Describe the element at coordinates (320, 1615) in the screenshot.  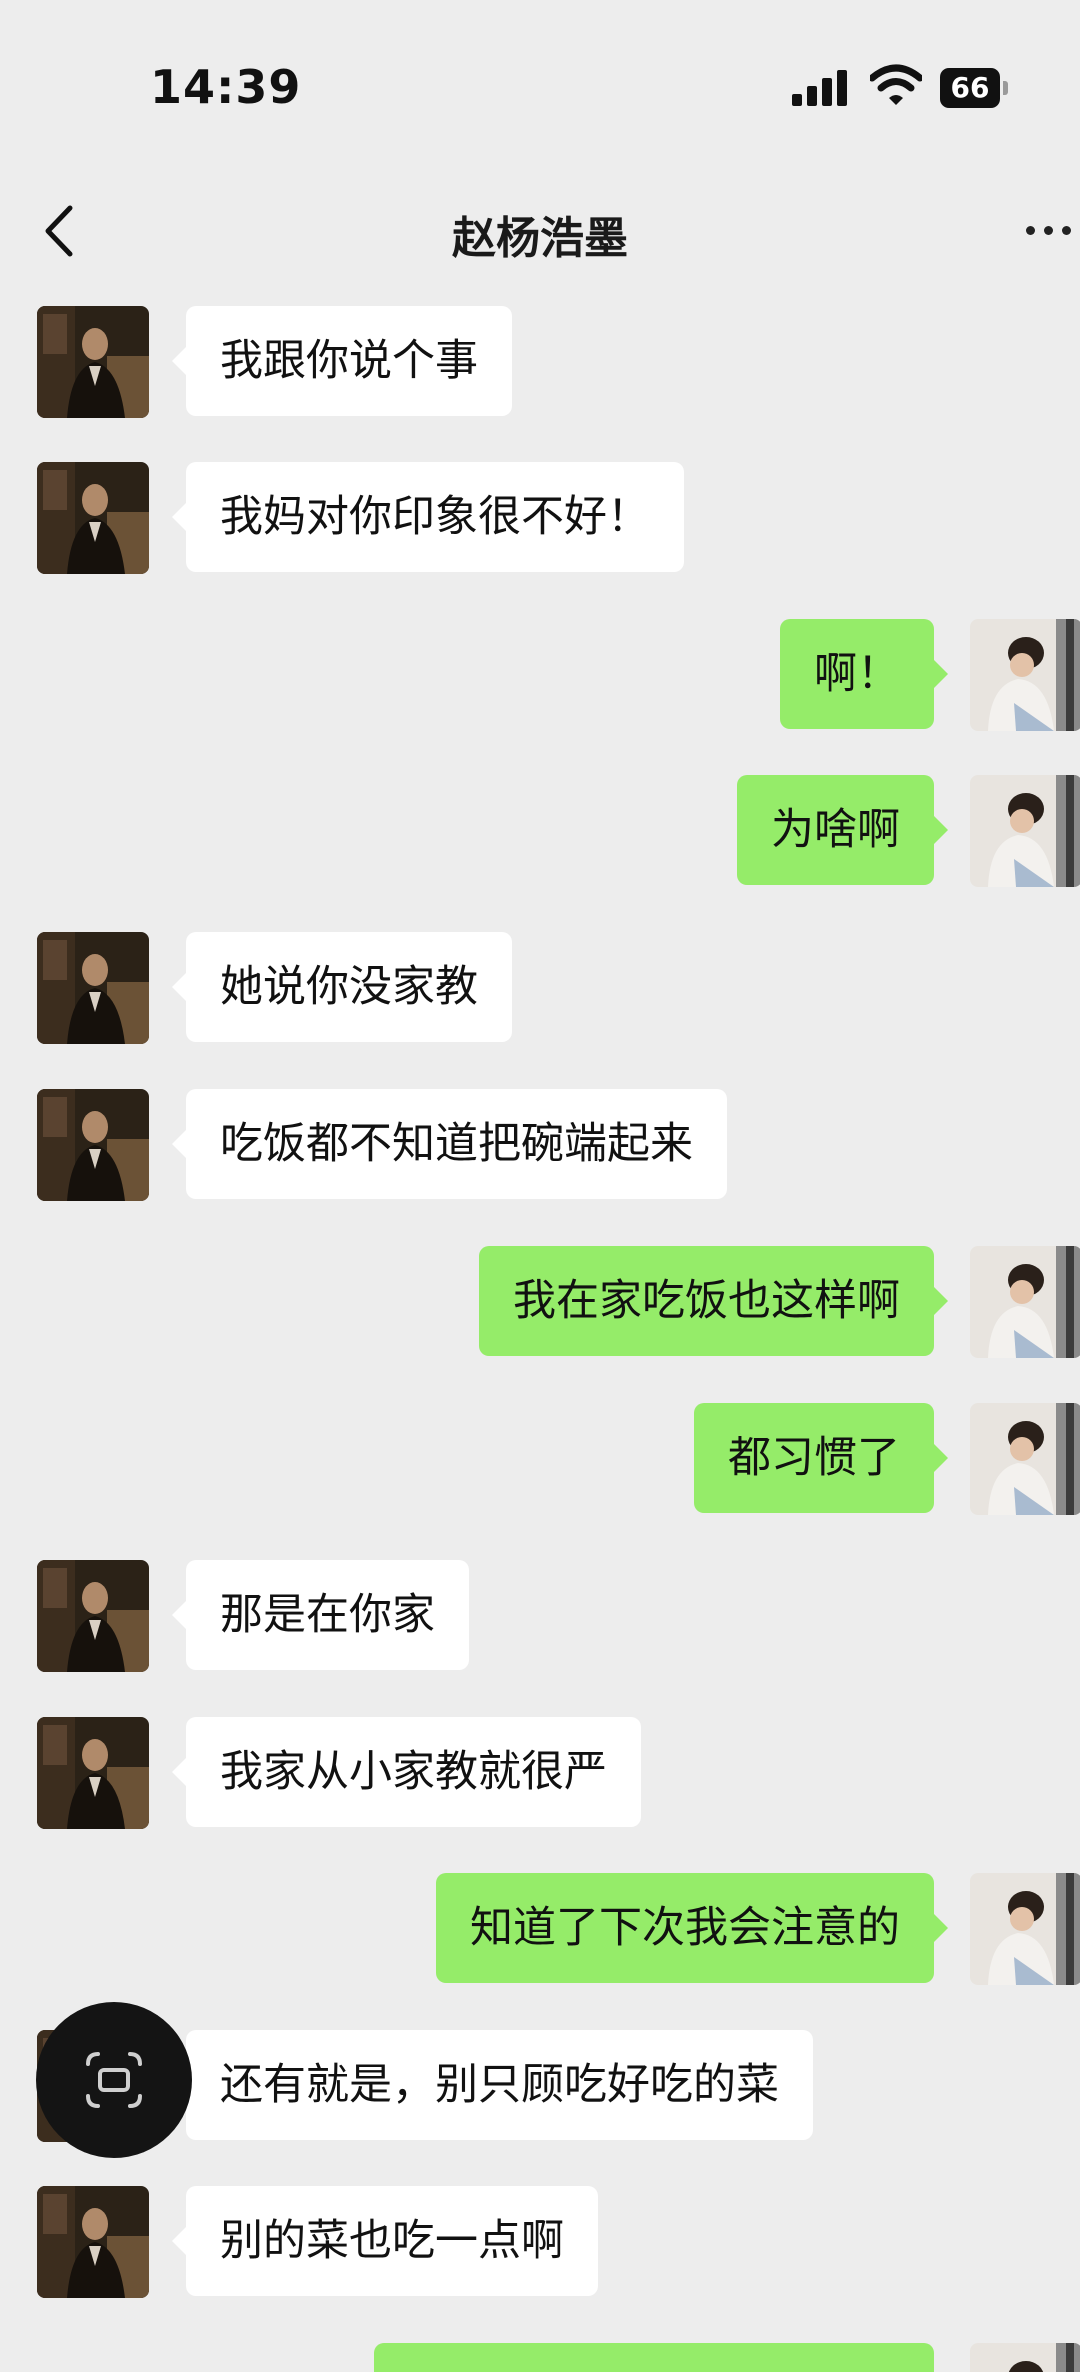
I see `message-bubble: 那是在你家` at that location.